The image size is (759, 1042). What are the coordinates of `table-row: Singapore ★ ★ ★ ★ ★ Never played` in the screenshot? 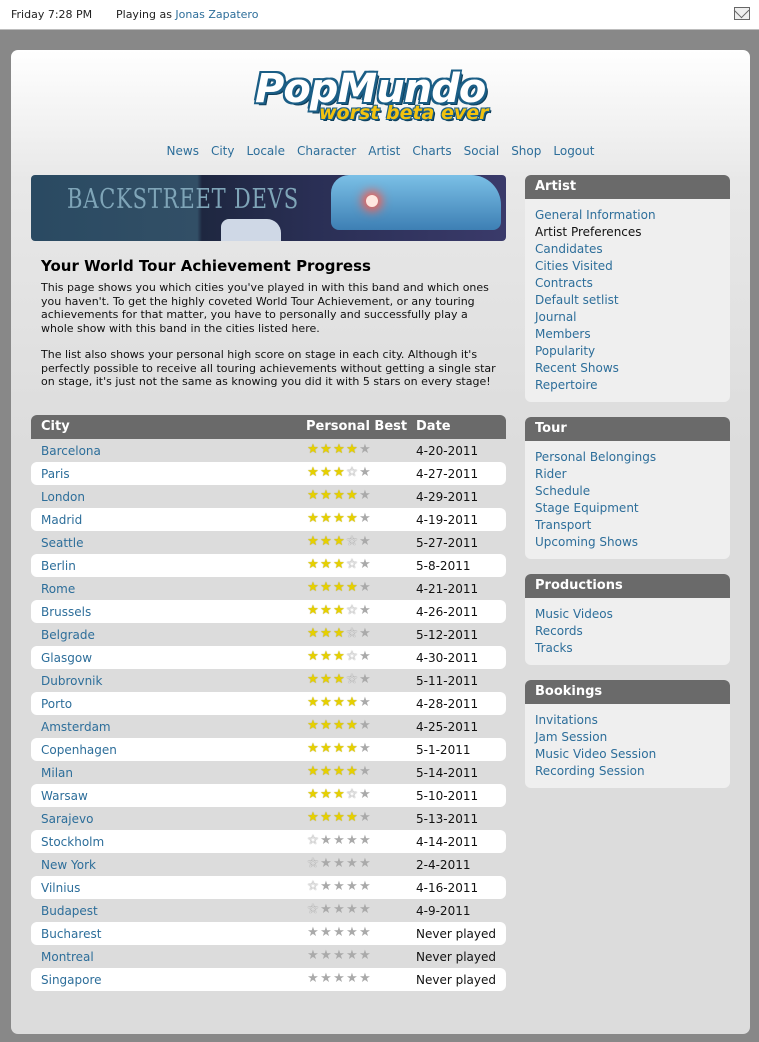 It's located at (268, 979).